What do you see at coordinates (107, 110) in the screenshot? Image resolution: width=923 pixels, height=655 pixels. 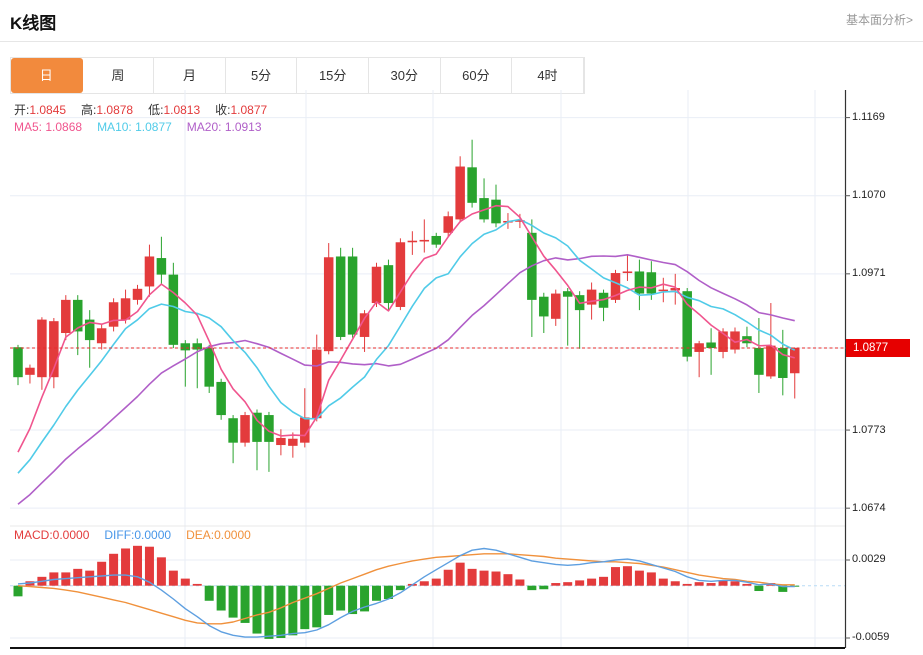 I see `high-readout: 高:1.0878` at bounding box center [107, 110].